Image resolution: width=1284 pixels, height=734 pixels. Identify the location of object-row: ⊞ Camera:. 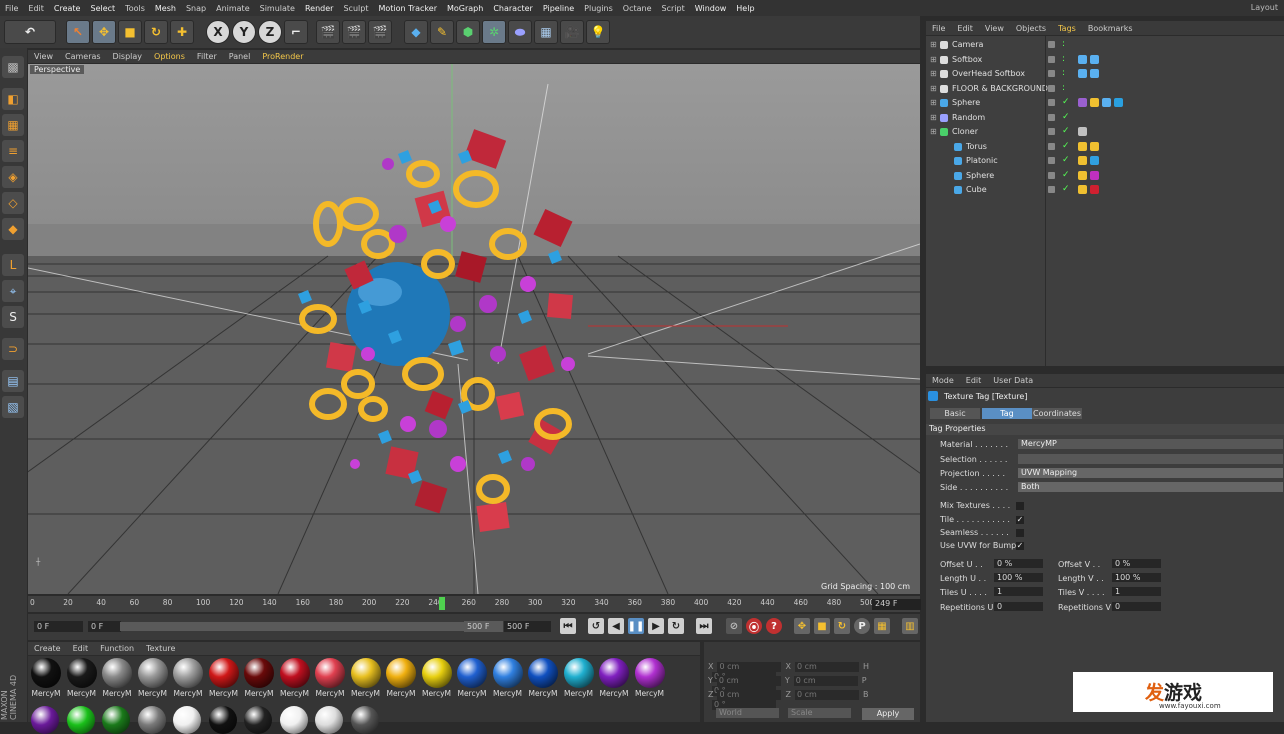
(1105, 45).